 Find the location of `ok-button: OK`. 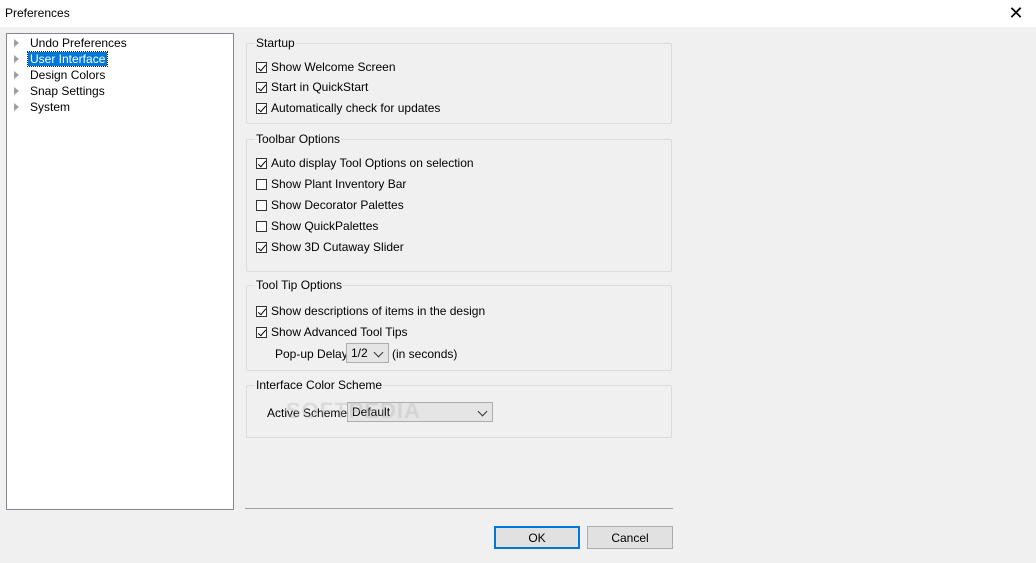

ok-button: OK is located at coordinates (537, 537).